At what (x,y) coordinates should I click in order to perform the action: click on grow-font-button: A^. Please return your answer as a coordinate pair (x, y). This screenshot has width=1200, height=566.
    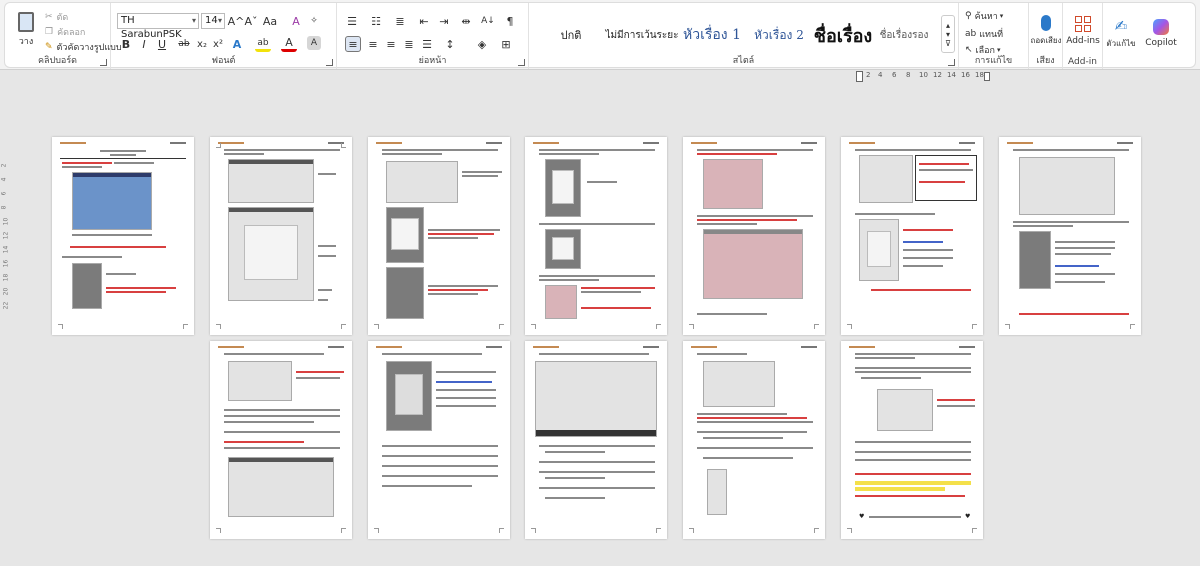
    Looking at the image, I should click on (236, 21).